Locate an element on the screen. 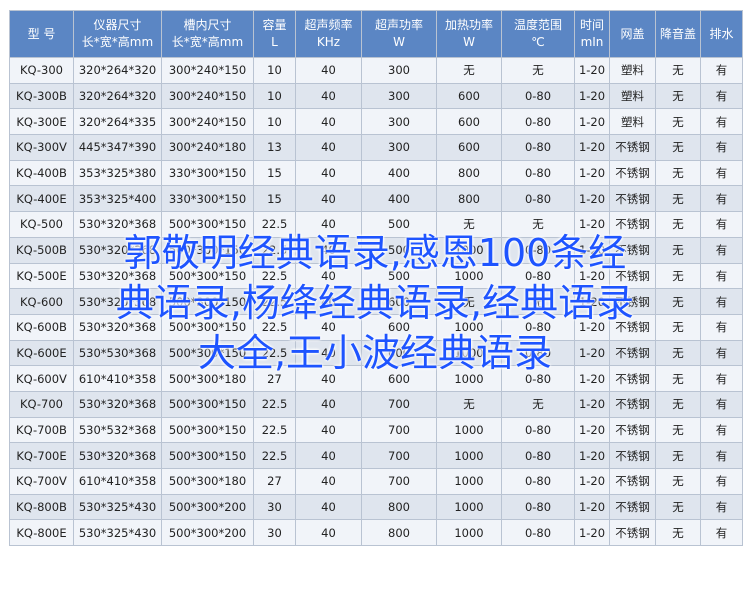 The width and height of the screenshot is (750, 597). table-cell: 300*240*150 is located at coordinates (207, 96).